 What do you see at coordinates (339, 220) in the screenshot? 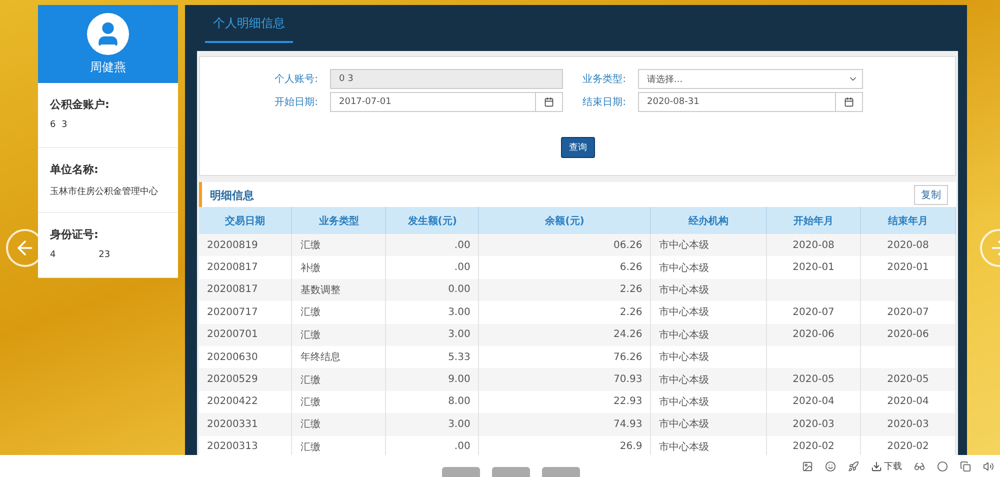
I see `column-header: 业务类型` at bounding box center [339, 220].